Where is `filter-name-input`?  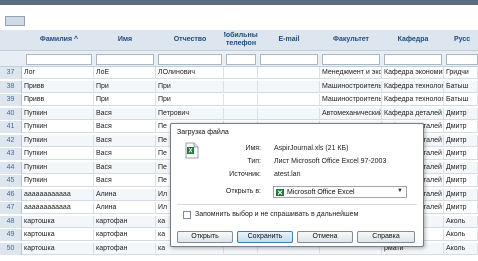 filter-name-input is located at coordinates (125, 59).